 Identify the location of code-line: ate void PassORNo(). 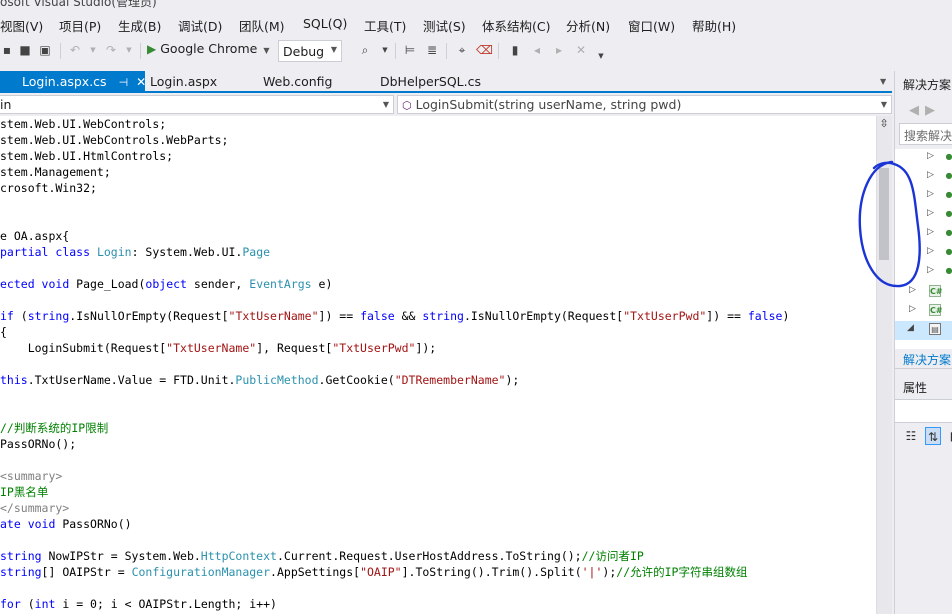
(66, 524).